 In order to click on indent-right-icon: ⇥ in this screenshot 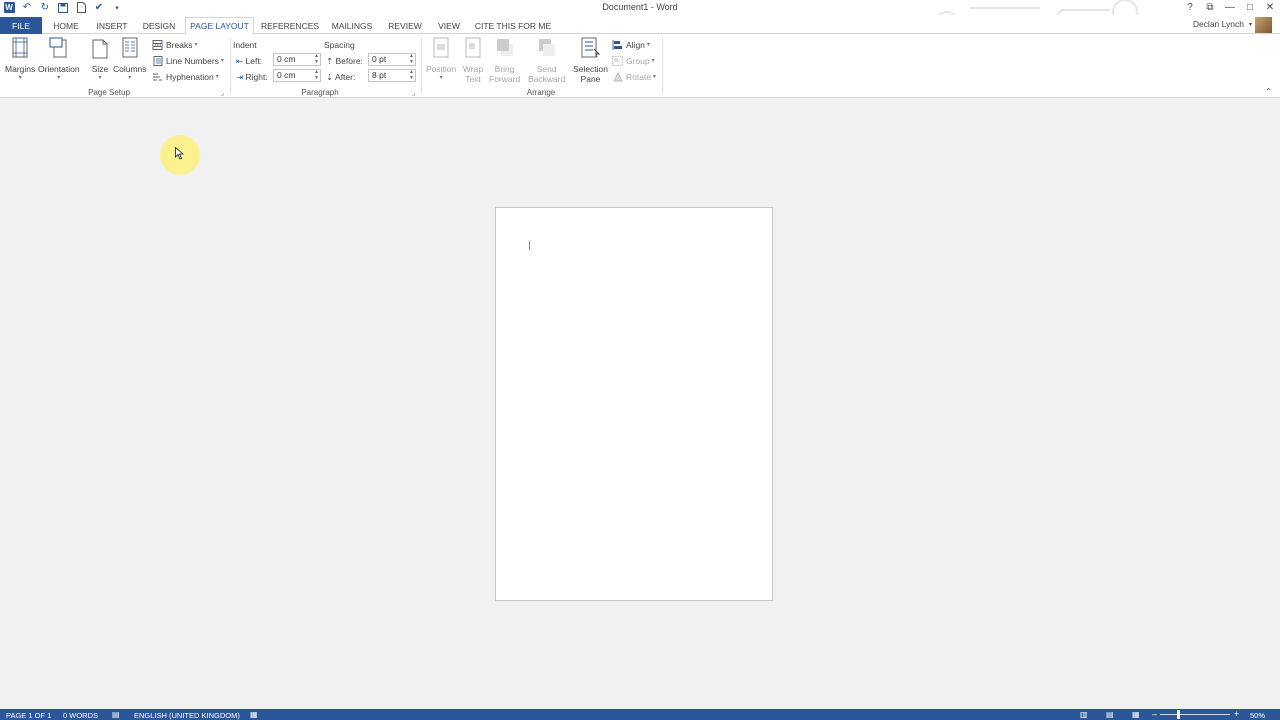, I will do `click(240, 77)`.